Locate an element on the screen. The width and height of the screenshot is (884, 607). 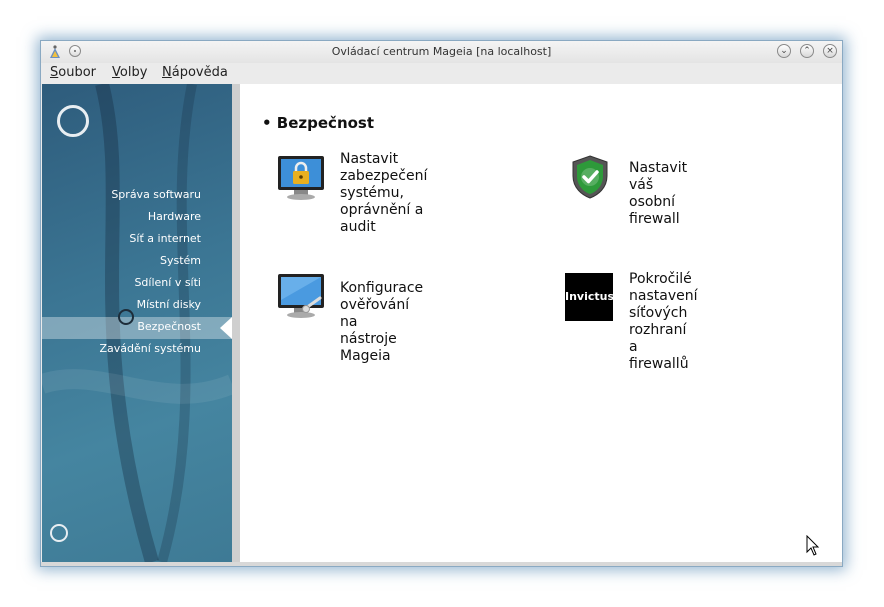
sidebar-item-security: Bezpečnost is located at coordinates (169, 326).